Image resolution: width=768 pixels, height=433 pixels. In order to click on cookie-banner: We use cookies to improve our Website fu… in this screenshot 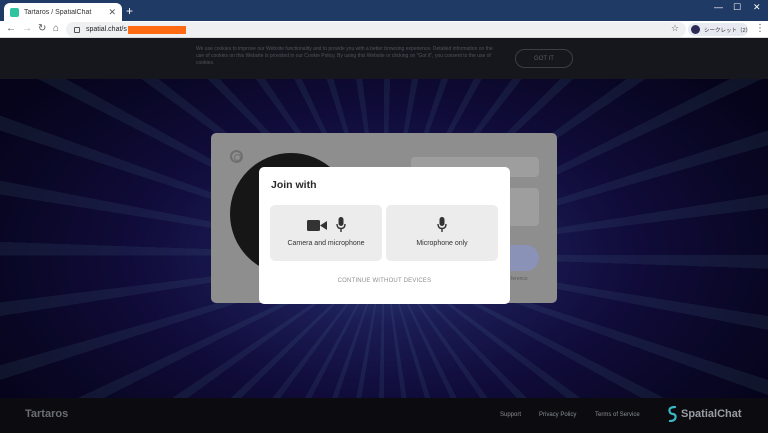, I will do `click(384, 58)`.